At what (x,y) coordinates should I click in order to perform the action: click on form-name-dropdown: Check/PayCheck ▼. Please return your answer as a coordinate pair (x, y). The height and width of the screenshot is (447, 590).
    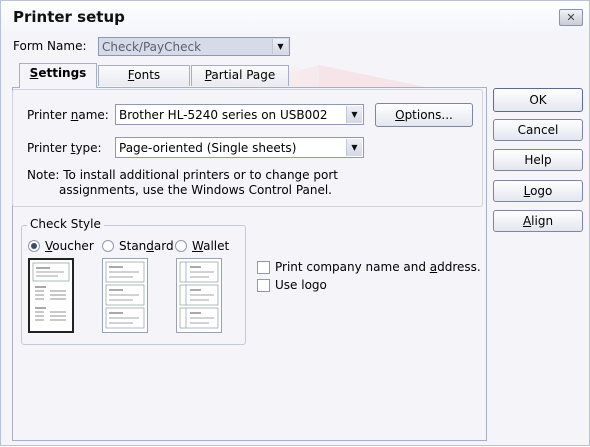
    Looking at the image, I should click on (194, 46).